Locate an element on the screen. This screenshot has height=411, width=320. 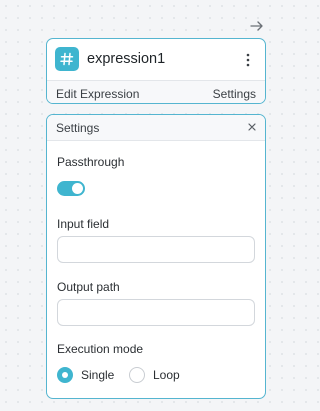
radio-selected-indicator is located at coordinates (65, 375).